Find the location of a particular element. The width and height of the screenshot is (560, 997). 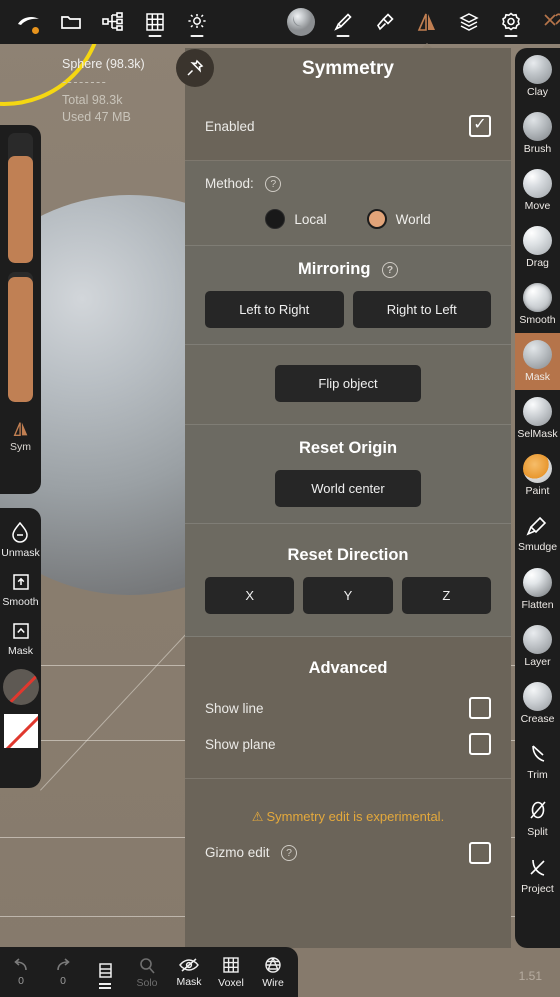

tool-label: Crease is located at coordinates (537, 719).